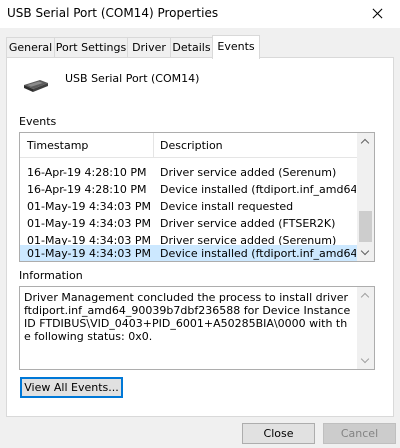 The image size is (400, 448). I want to click on events-heading: Events, so click(38, 121).